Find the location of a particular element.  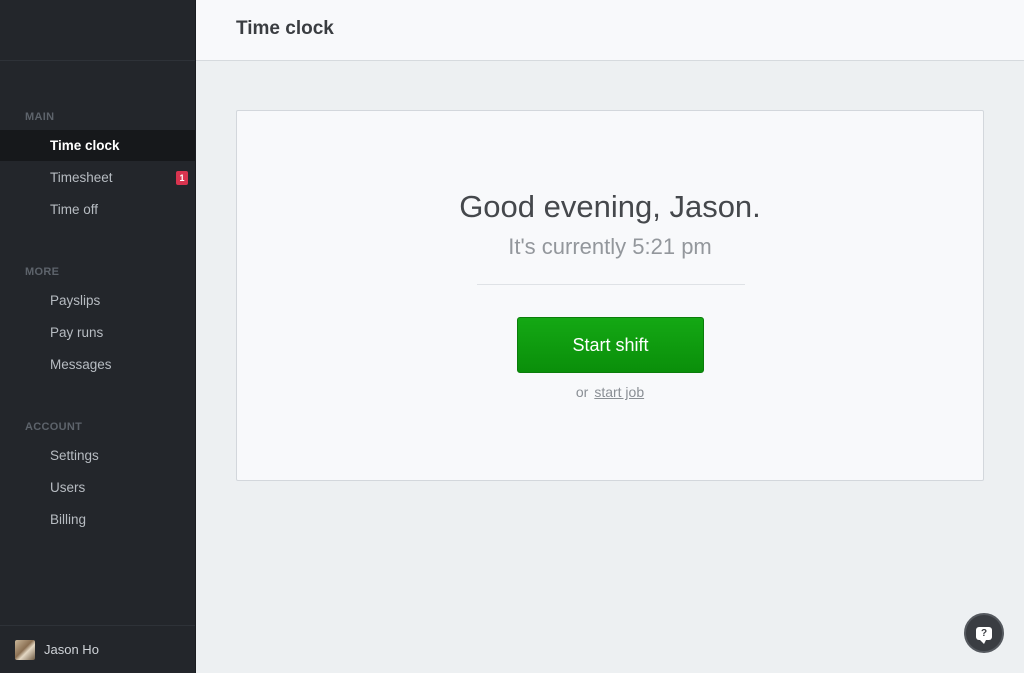

current-time: It's currently 5:21 pm is located at coordinates (610, 246).